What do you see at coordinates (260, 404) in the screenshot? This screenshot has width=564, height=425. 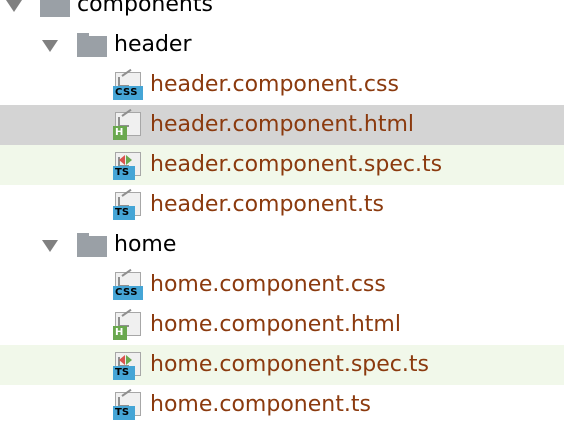 I see `file-label-home-ts: home.component.ts` at bounding box center [260, 404].